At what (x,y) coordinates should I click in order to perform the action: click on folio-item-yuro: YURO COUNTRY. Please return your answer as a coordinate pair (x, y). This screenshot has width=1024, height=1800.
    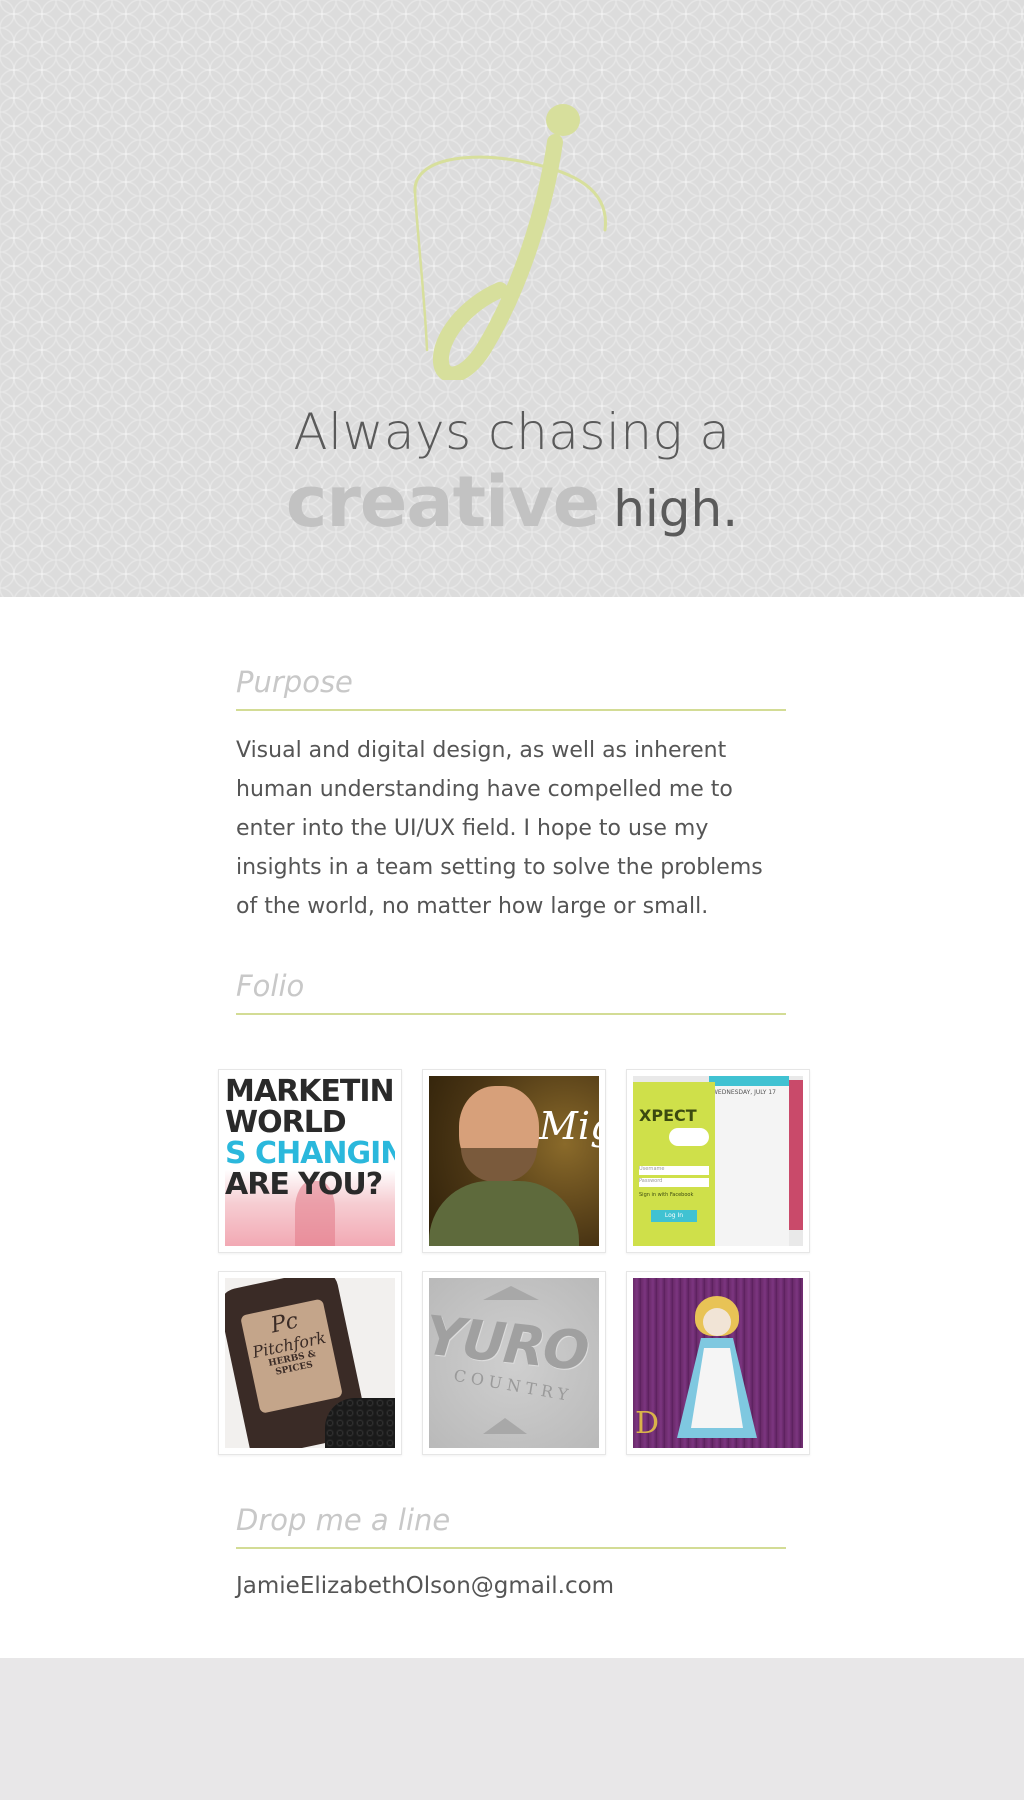
    Looking at the image, I should click on (514, 1363).